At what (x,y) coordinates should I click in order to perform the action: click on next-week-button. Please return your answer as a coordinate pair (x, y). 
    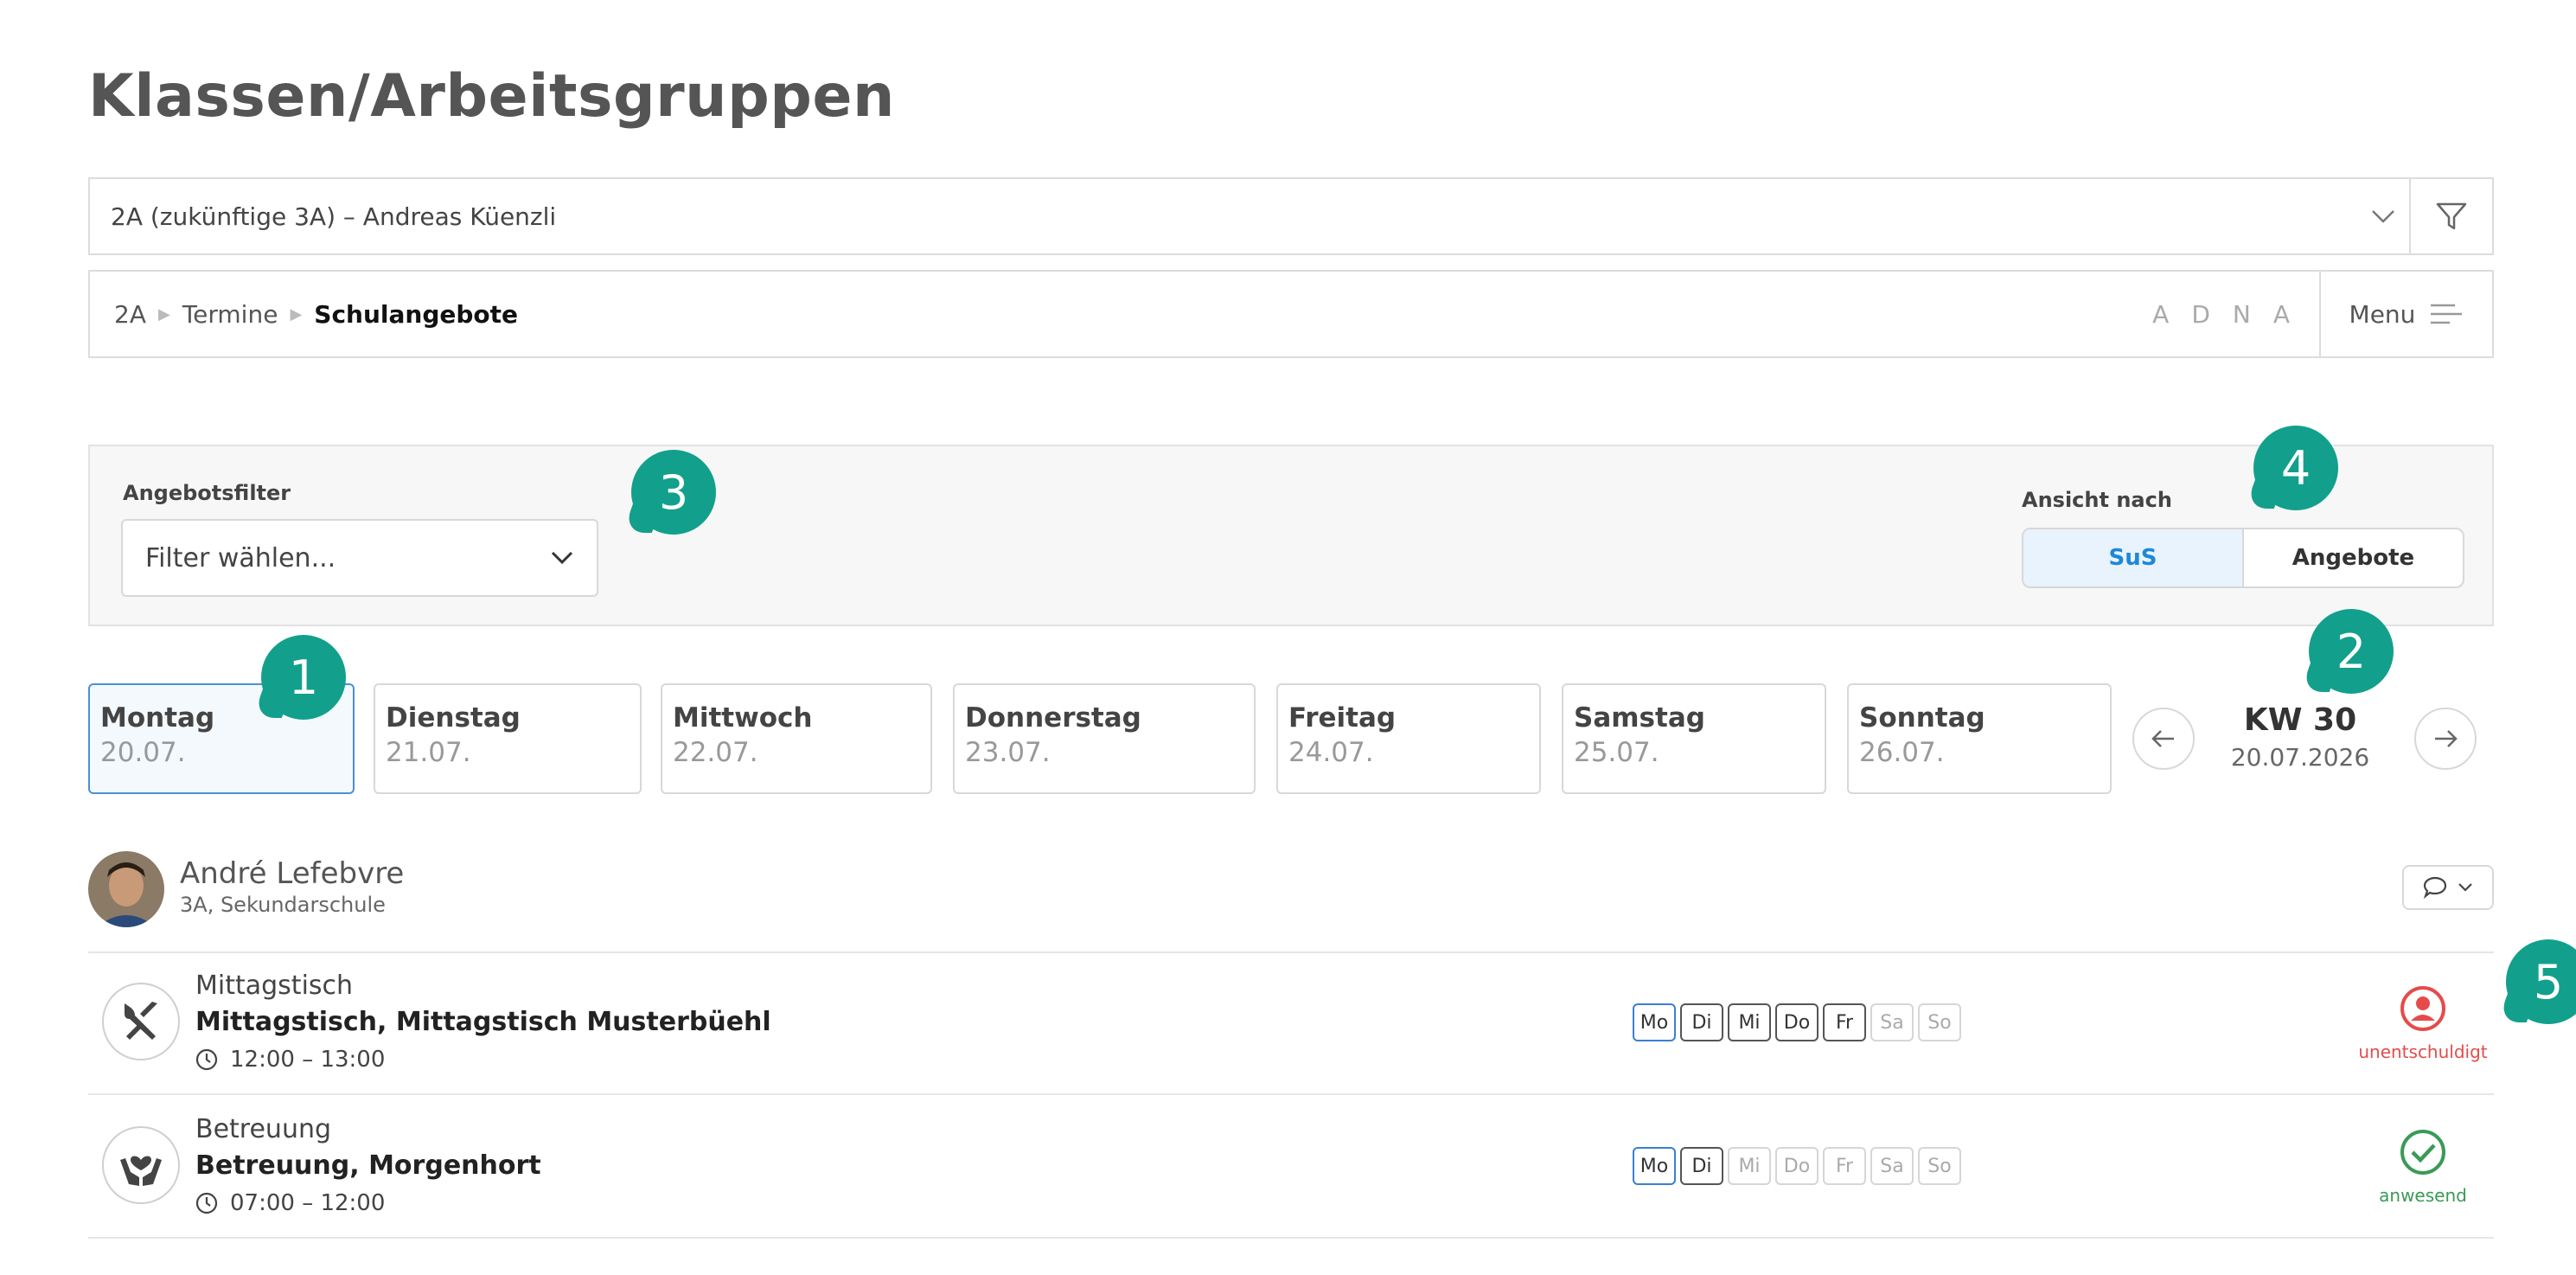
    Looking at the image, I should click on (2446, 739).